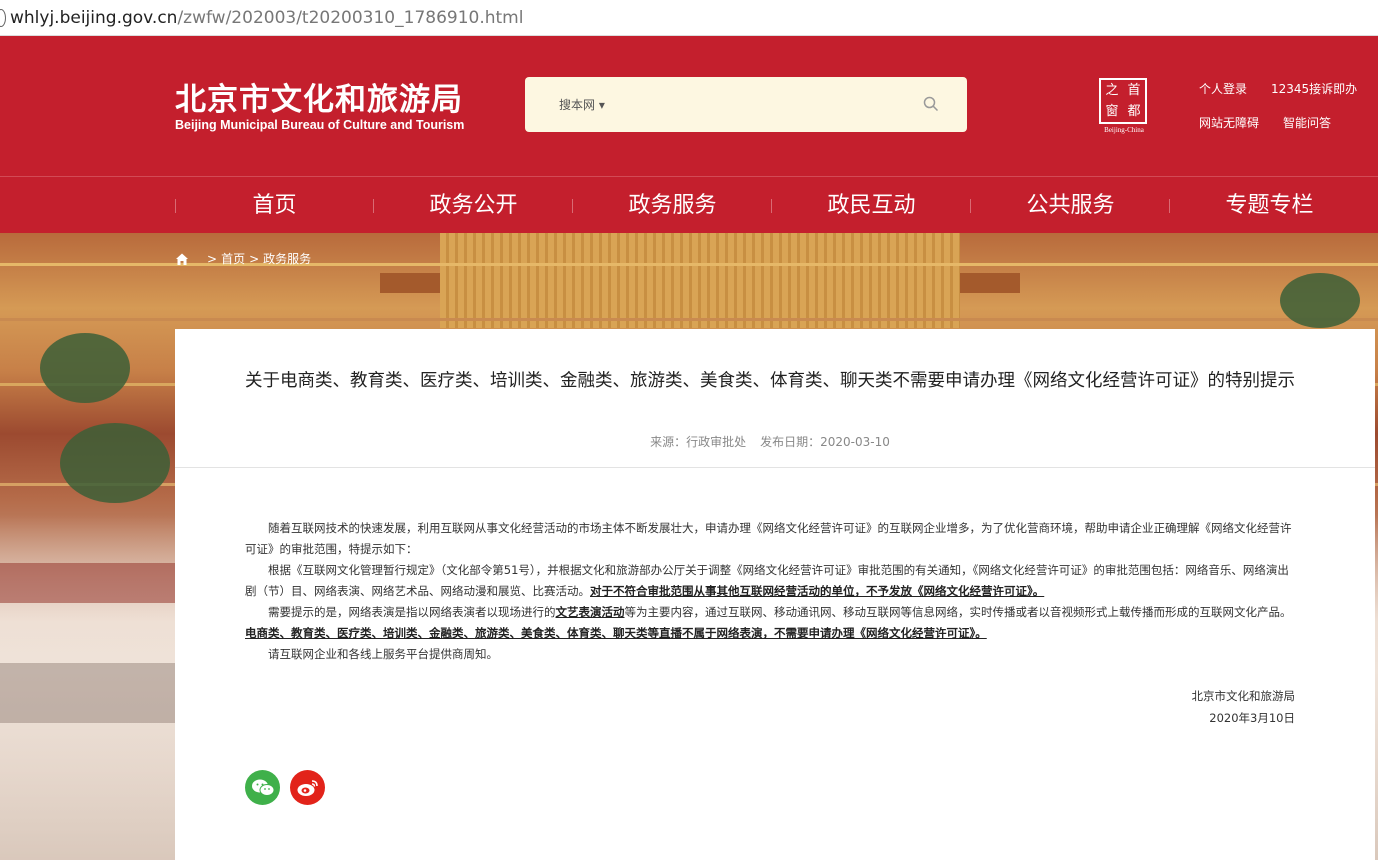  What do you see at coordinates (1134, 90) in the screenshot?
I see `capital-char: 首` at bounding box center [1134, 90].